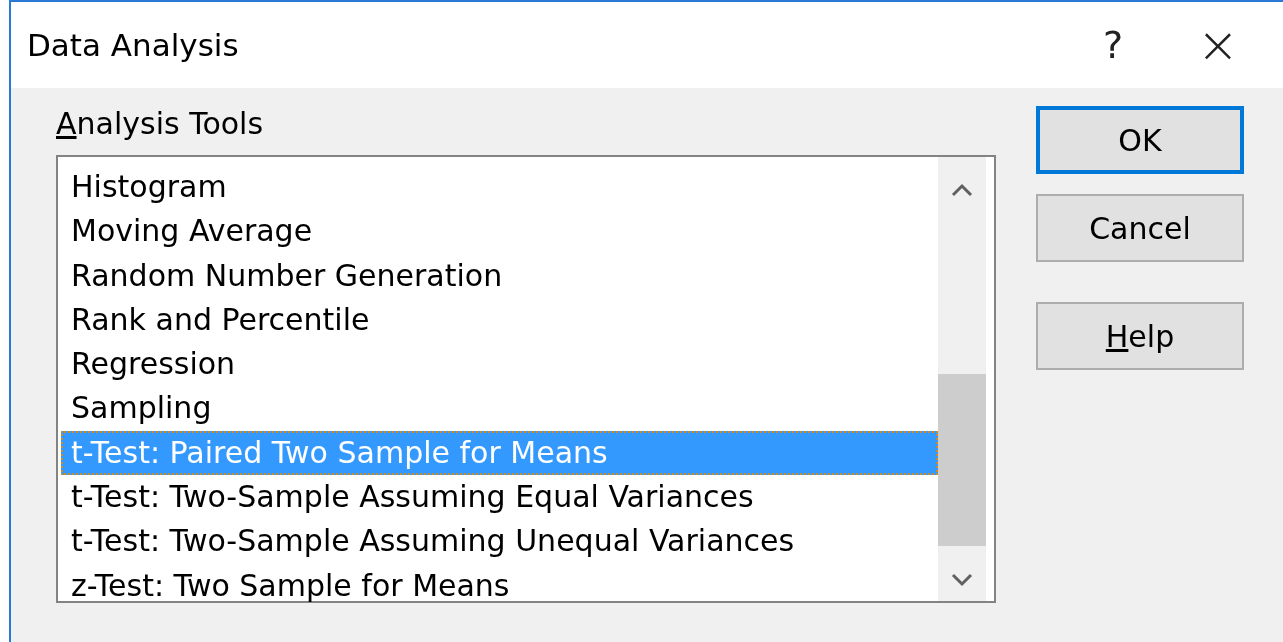 The width and height of the screenshot is (1283, 642). What do you see at coordinates (1140, 140) in the screenshot?
I see `dialog-button: OK` at bounding box center [1140, 140].